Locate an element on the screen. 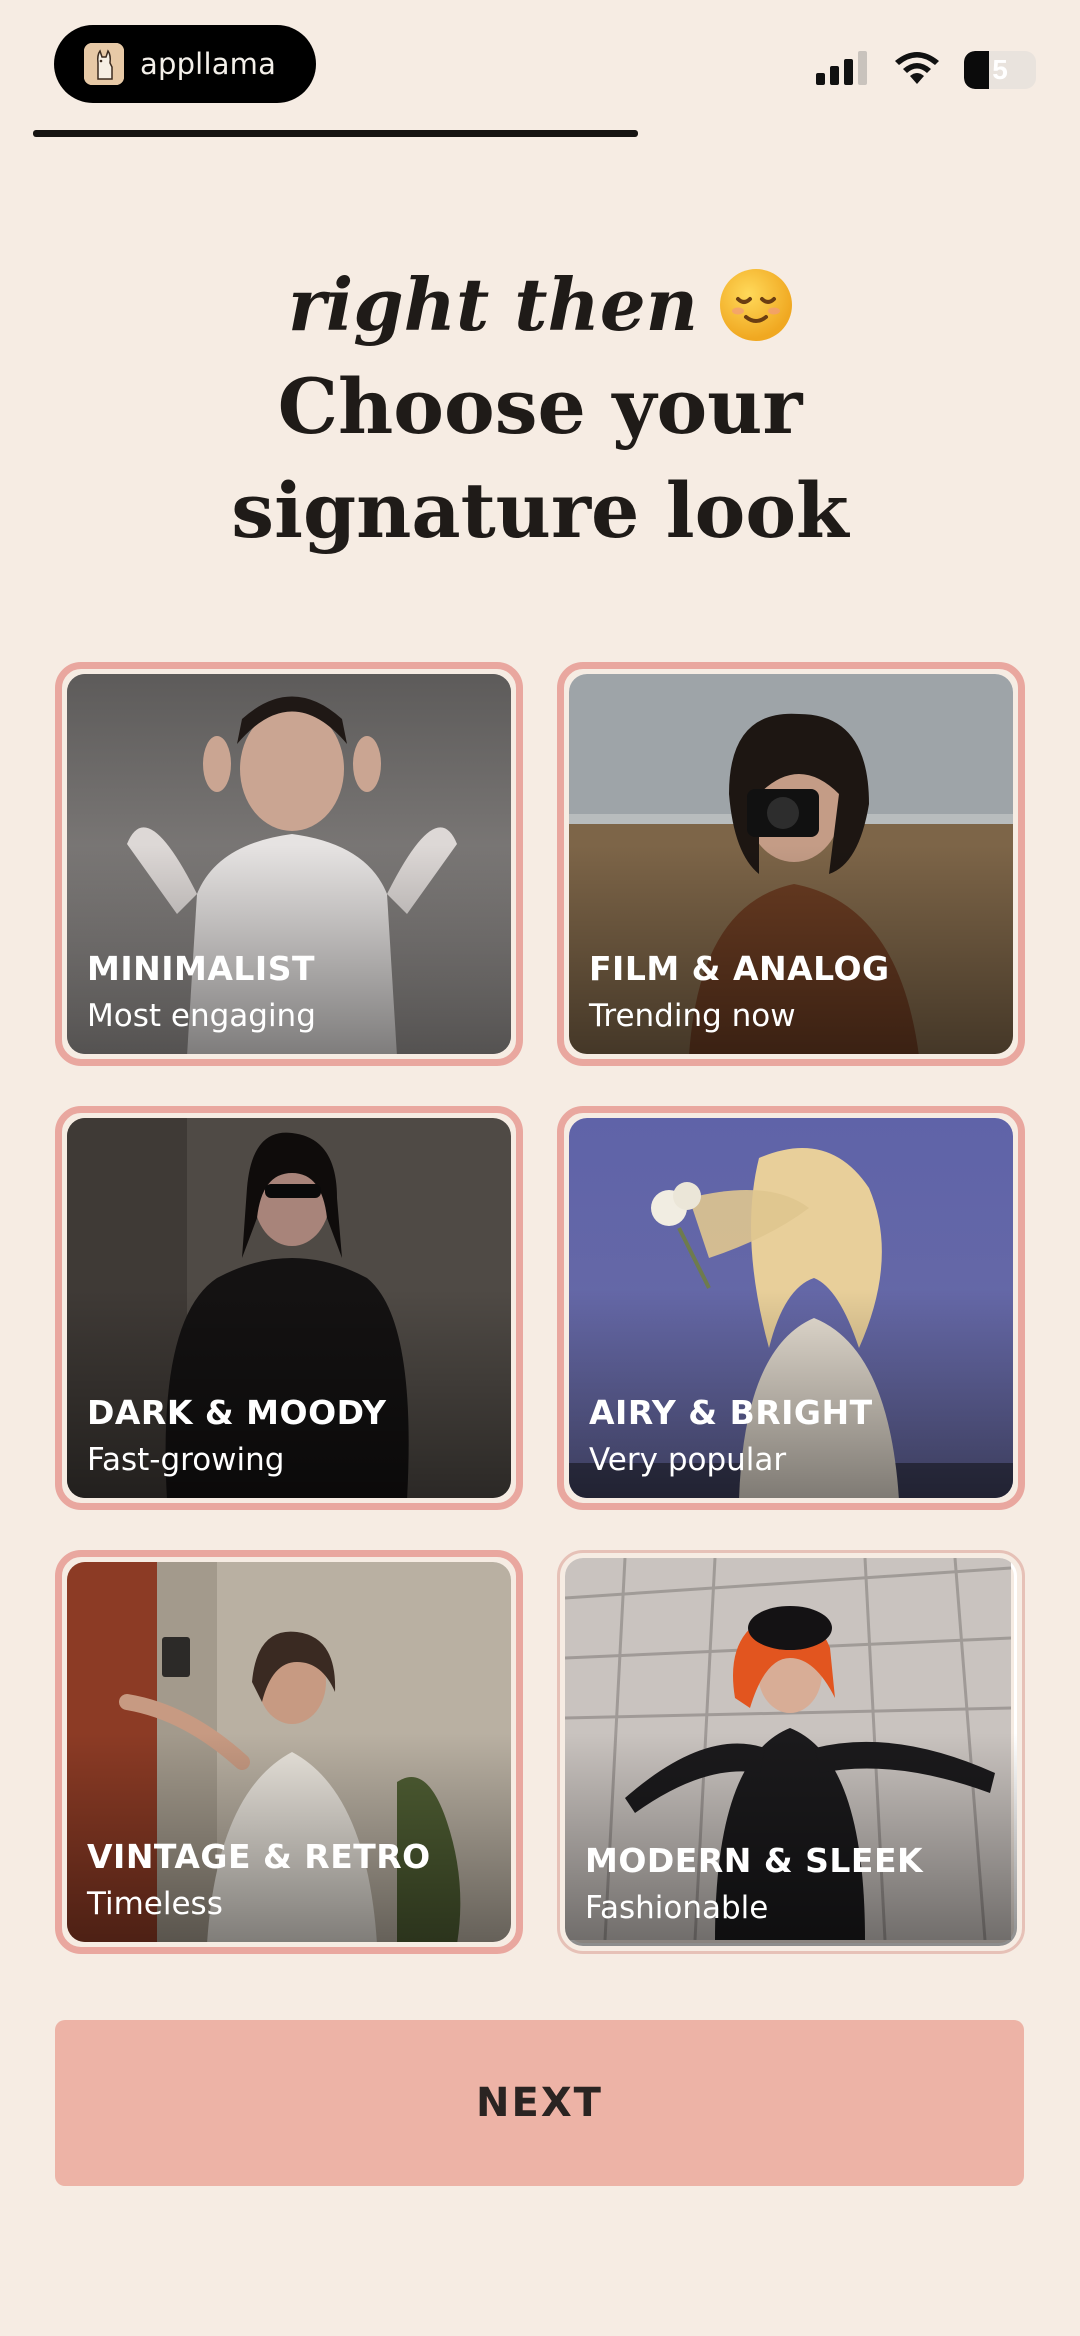  look-subtitle: Trending now is located at coordinates (692, 1016).